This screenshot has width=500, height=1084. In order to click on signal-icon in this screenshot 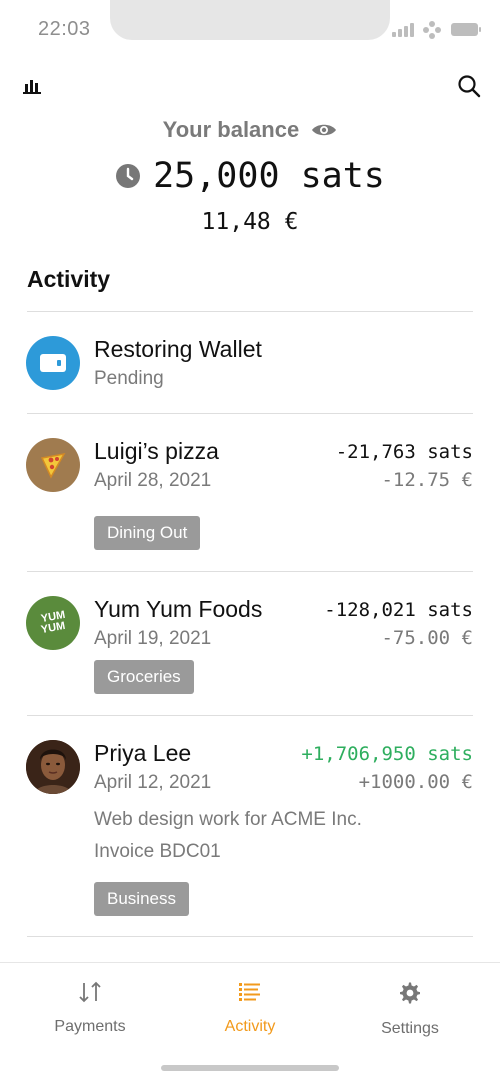, I will do `click(403, 30)`.